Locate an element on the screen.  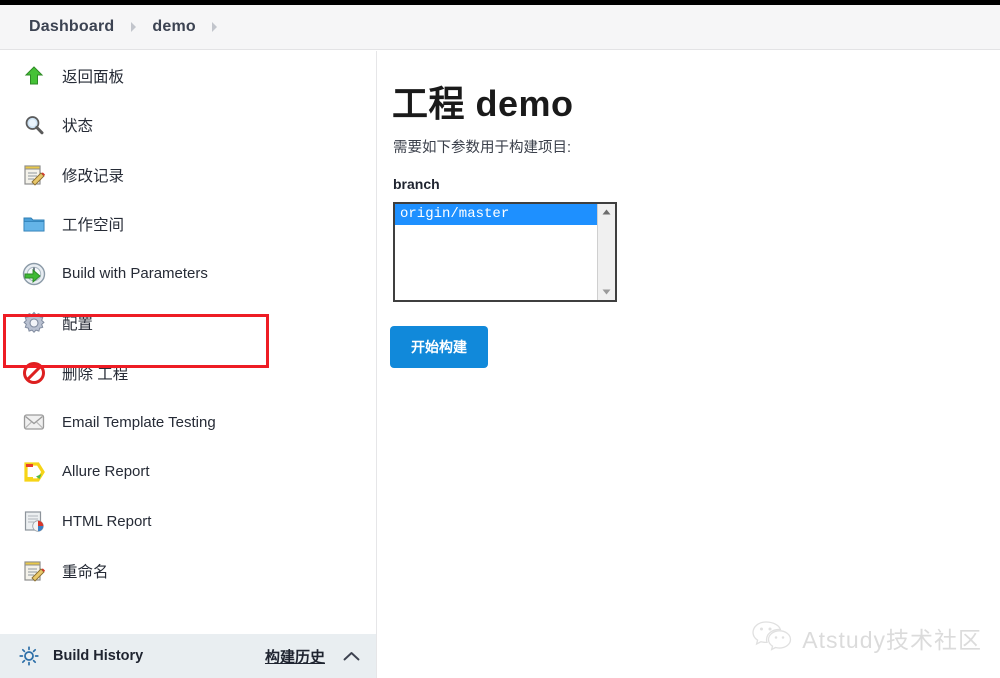
up-arrow-icon is located at coordinates (34, 76).